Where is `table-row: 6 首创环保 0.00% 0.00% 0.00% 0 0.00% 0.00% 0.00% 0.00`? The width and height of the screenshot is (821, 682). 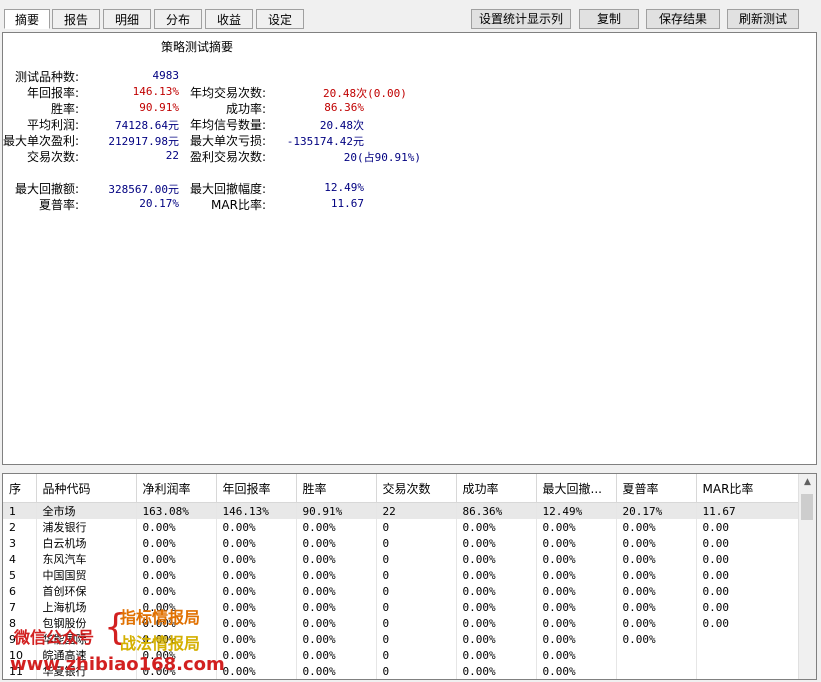 table-row: 6 首创环保 0.00% 0.00% 0.00% 0 0.00% 0.00% 0.00% 0.00 is located at coordinates (402, 591).